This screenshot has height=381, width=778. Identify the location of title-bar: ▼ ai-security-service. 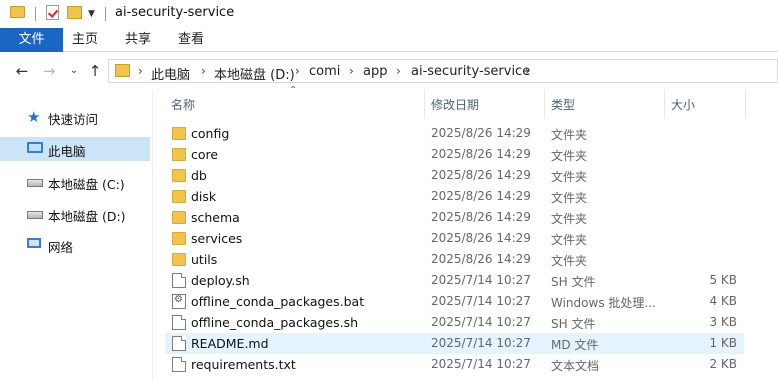
(389, 14).